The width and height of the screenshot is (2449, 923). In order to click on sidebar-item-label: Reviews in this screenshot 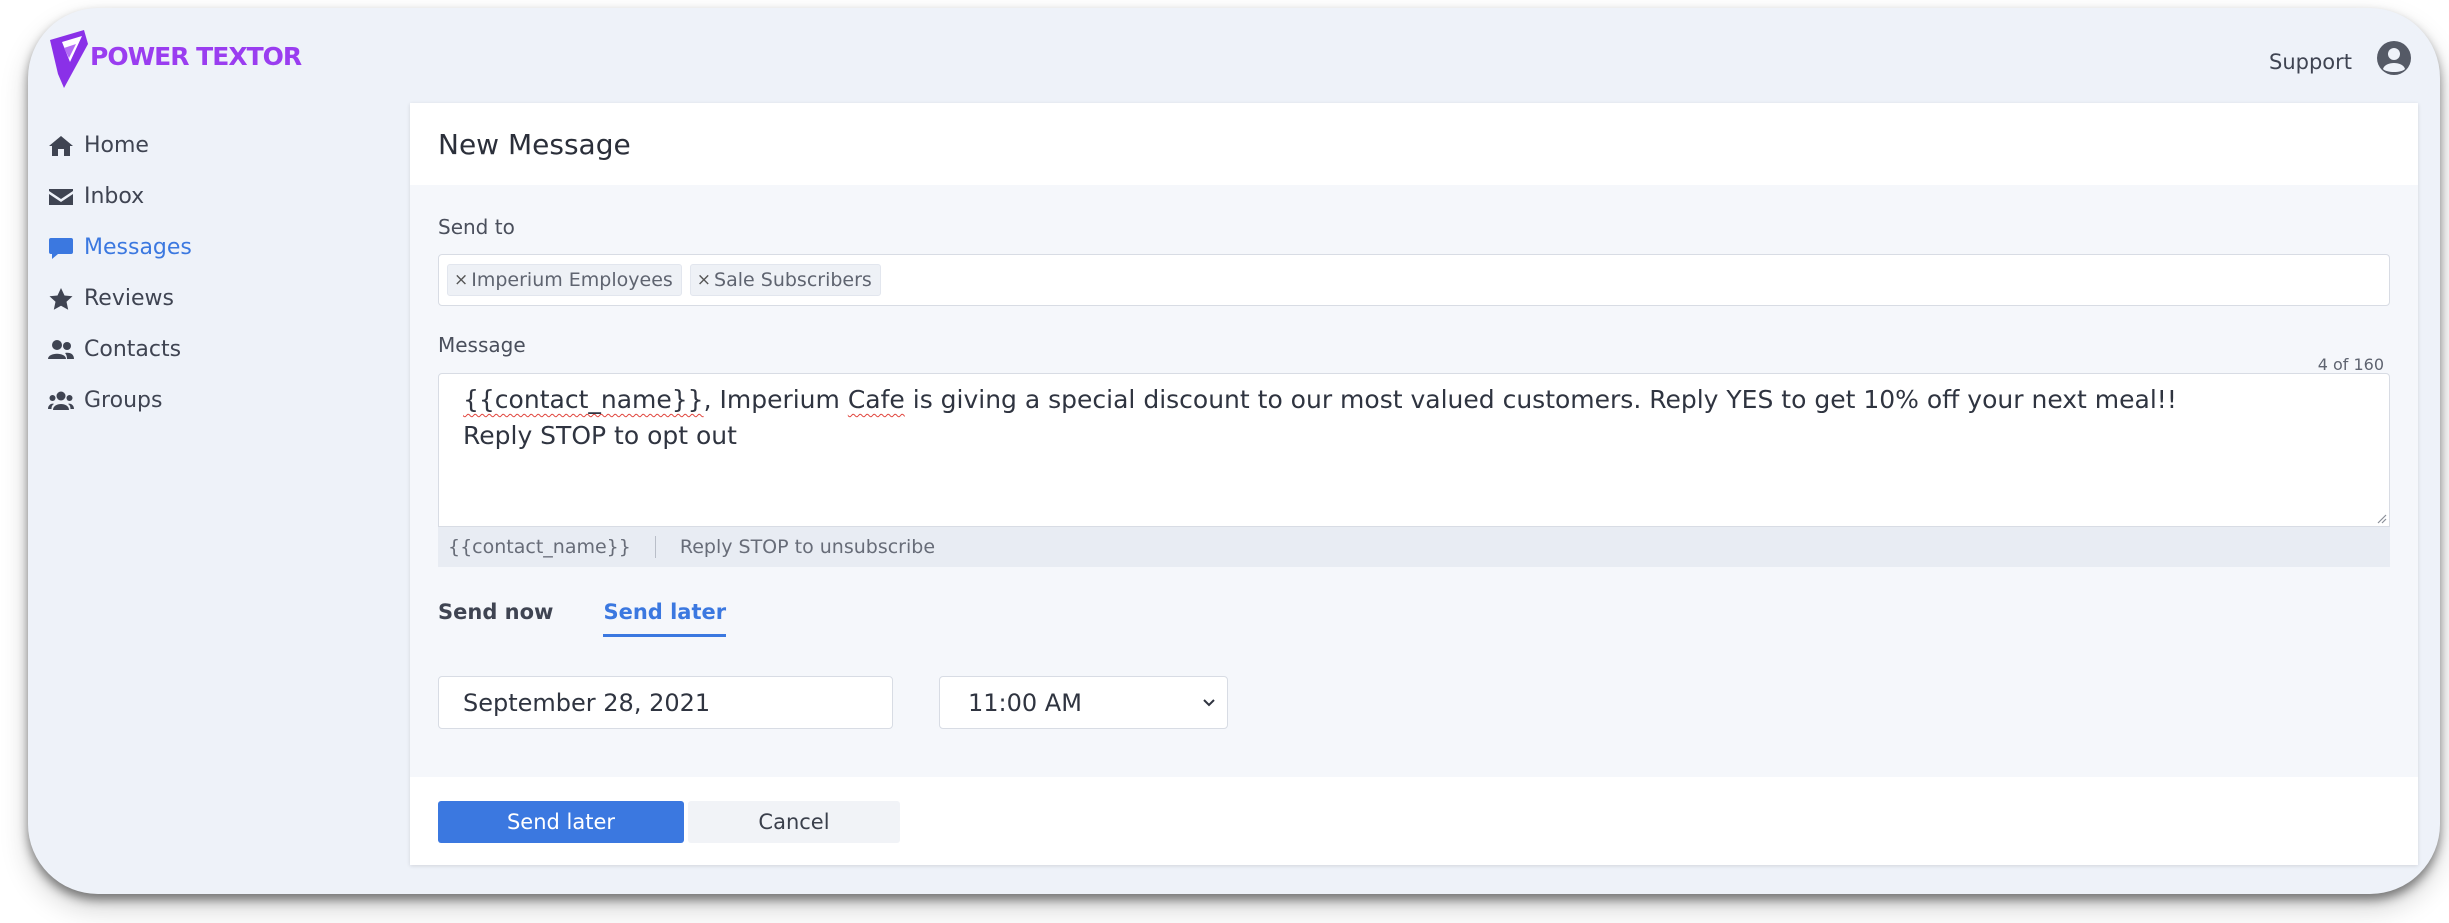, I will do `click(129, 298)`.